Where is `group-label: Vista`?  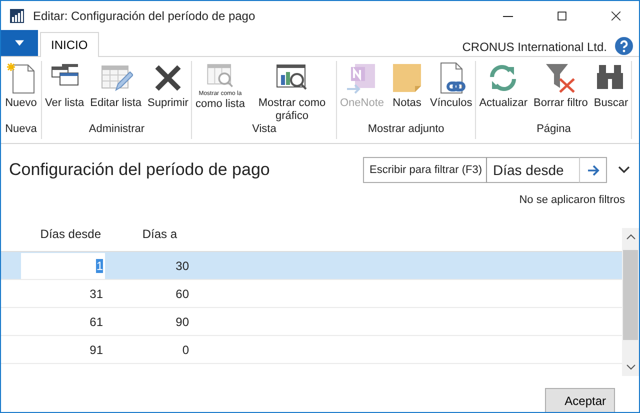 group-label: Vista is located at coordinates (264, 130).